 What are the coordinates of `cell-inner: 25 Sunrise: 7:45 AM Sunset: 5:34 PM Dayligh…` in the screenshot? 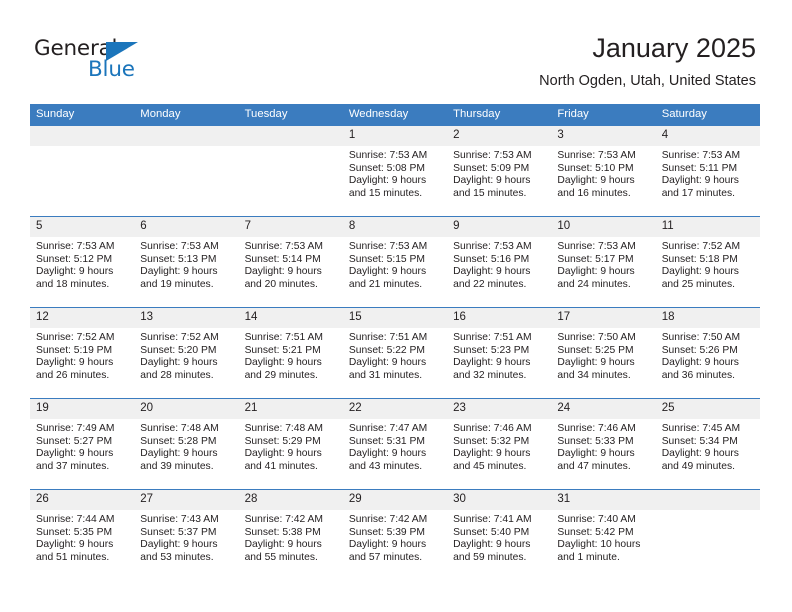 It's located at (707, 444).